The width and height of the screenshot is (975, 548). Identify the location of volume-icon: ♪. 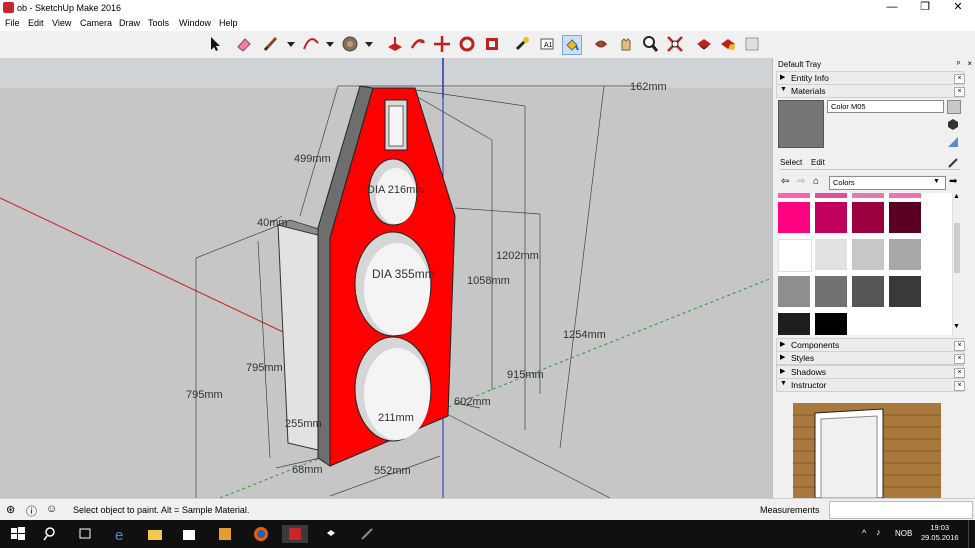
(878, 532).